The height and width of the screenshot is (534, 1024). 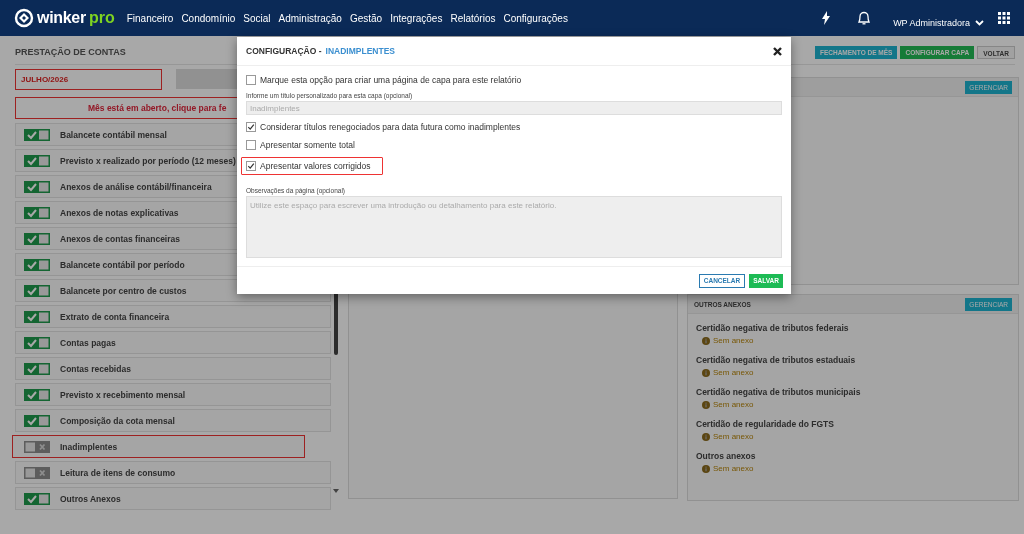 I want to click on brand-name: winker, so click(x=61, y=18).